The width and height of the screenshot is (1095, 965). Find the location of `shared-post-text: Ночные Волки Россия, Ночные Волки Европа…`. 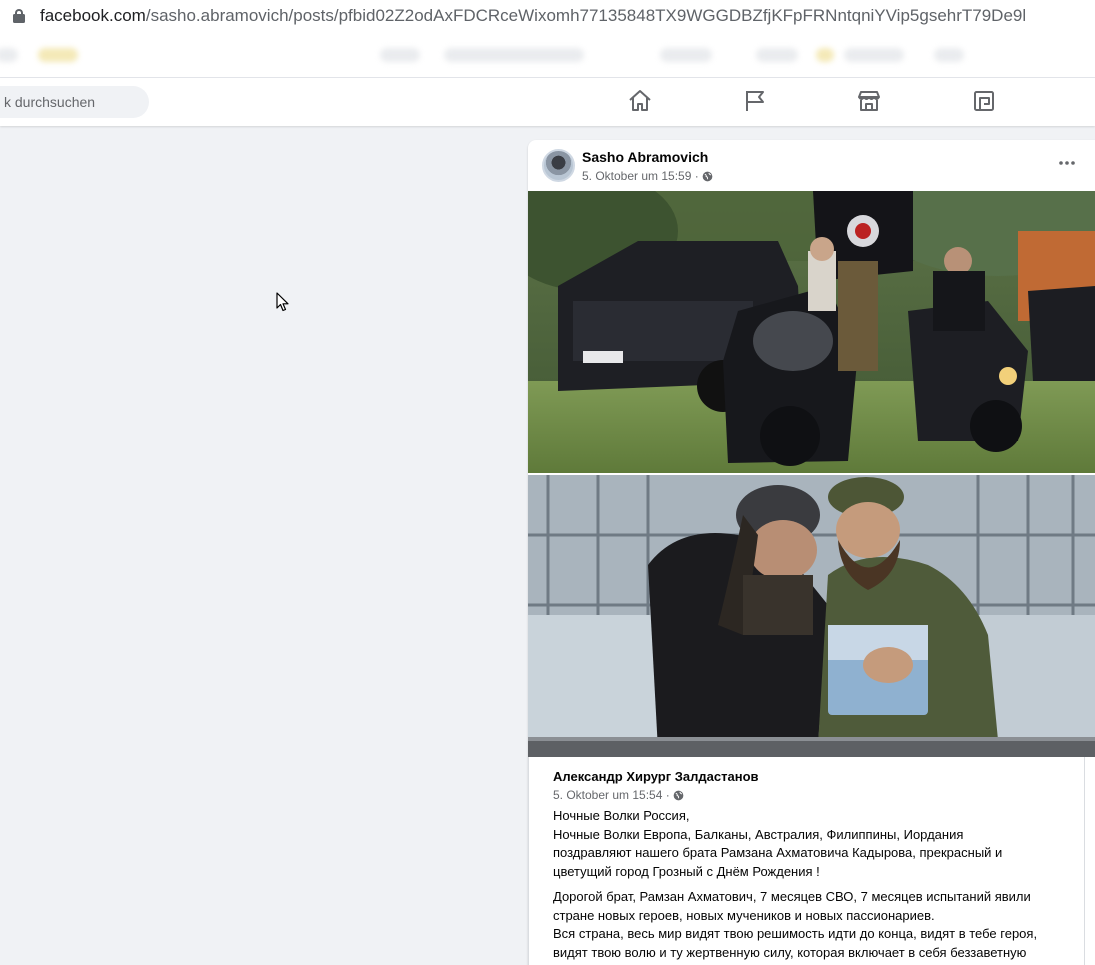

shared-post-text: Ночные Волки Россия, Ночные Волки Европа… is located at coordinates (813, 886).